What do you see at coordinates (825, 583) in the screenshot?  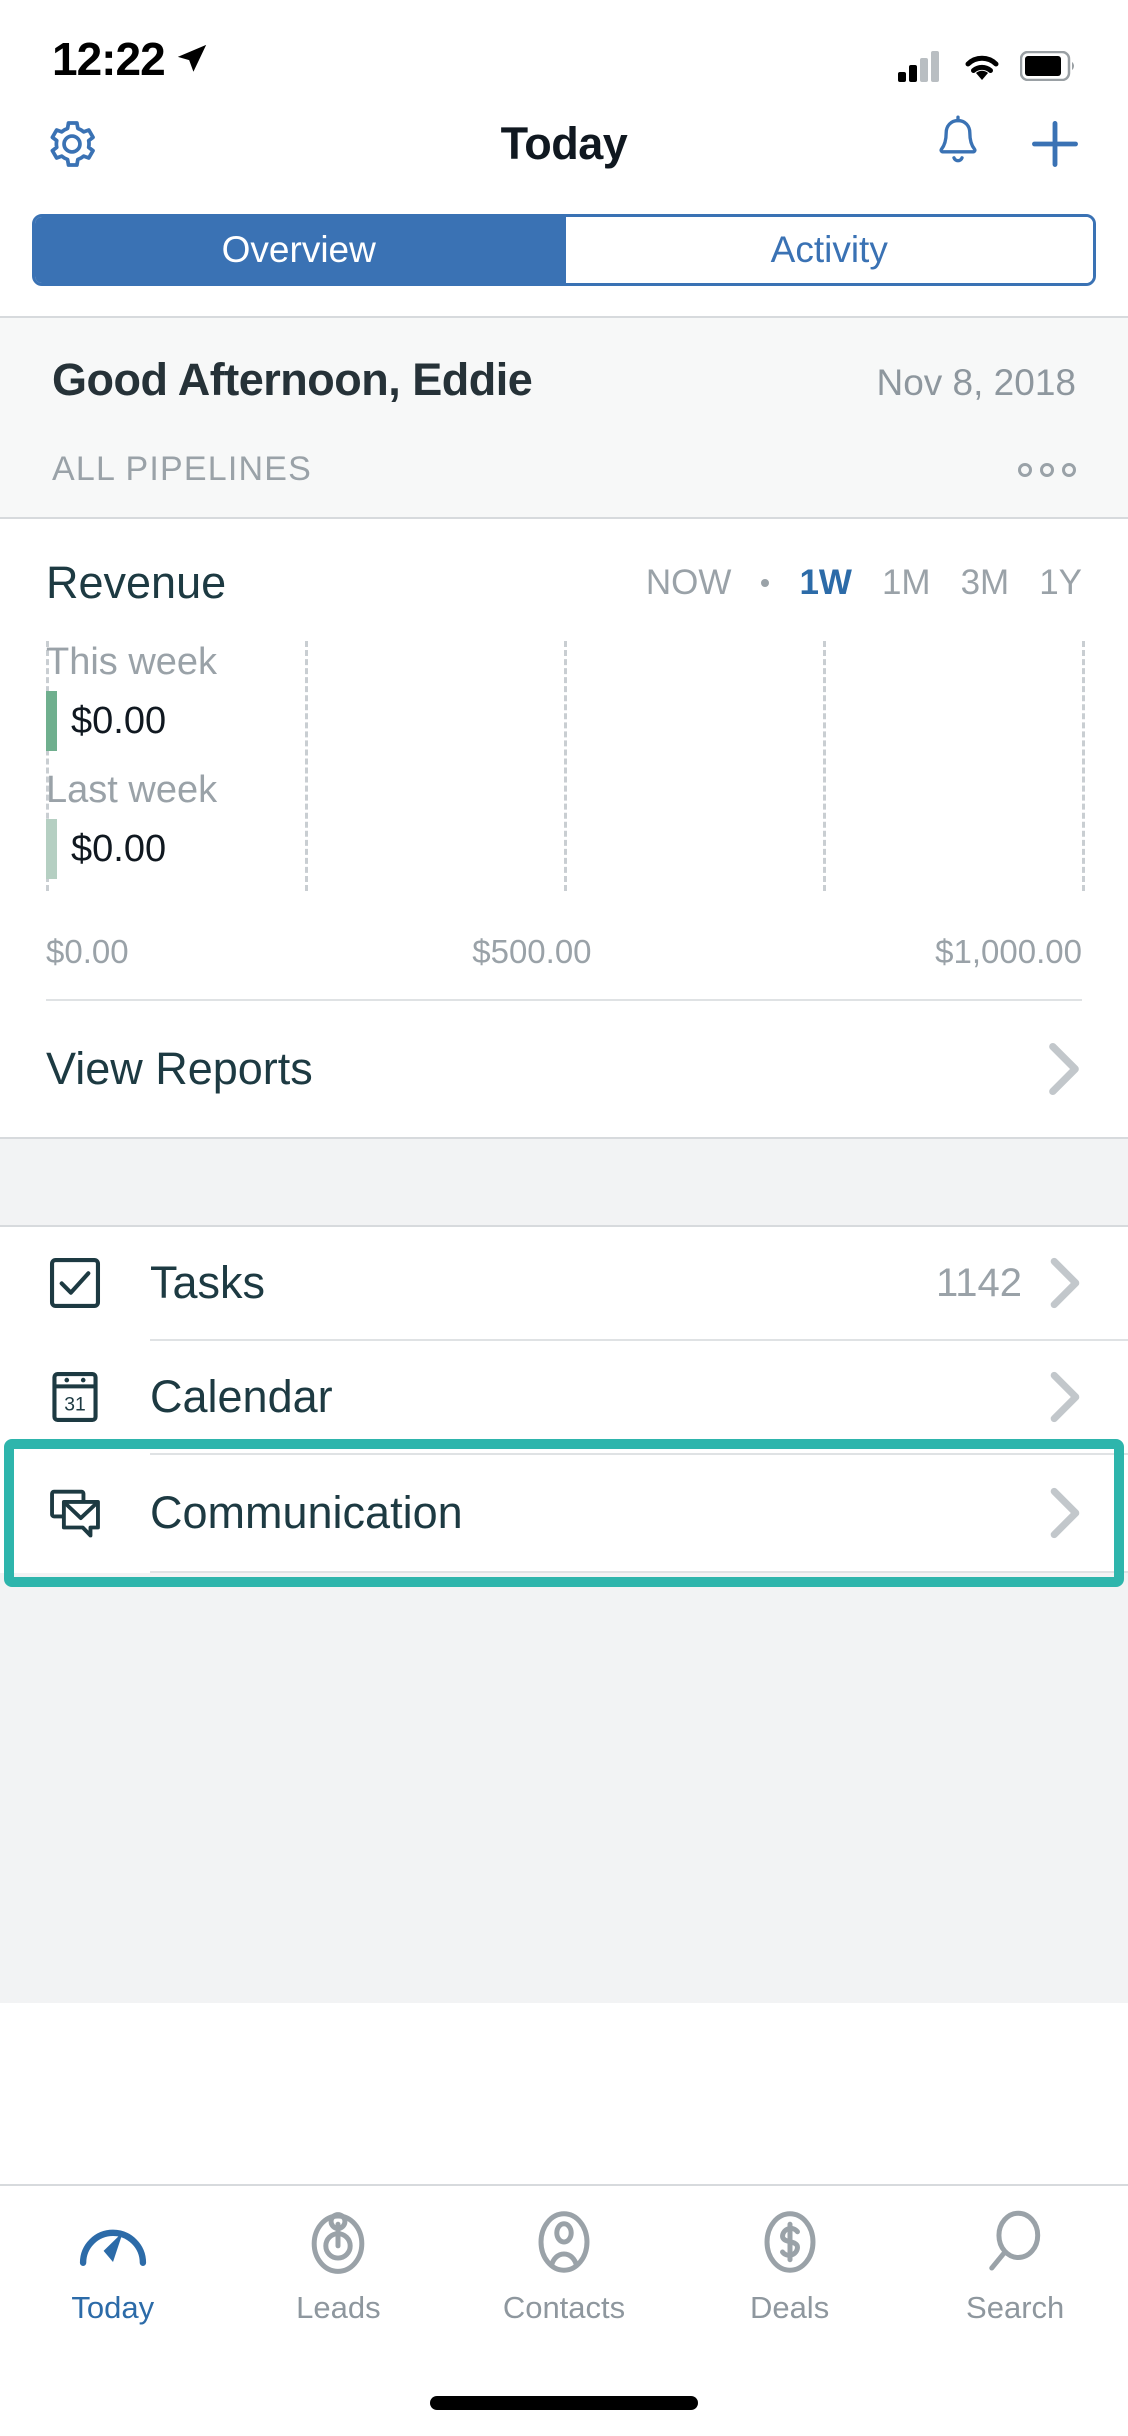 I see `range-1w: 1W` at bounding box center [825, 583].